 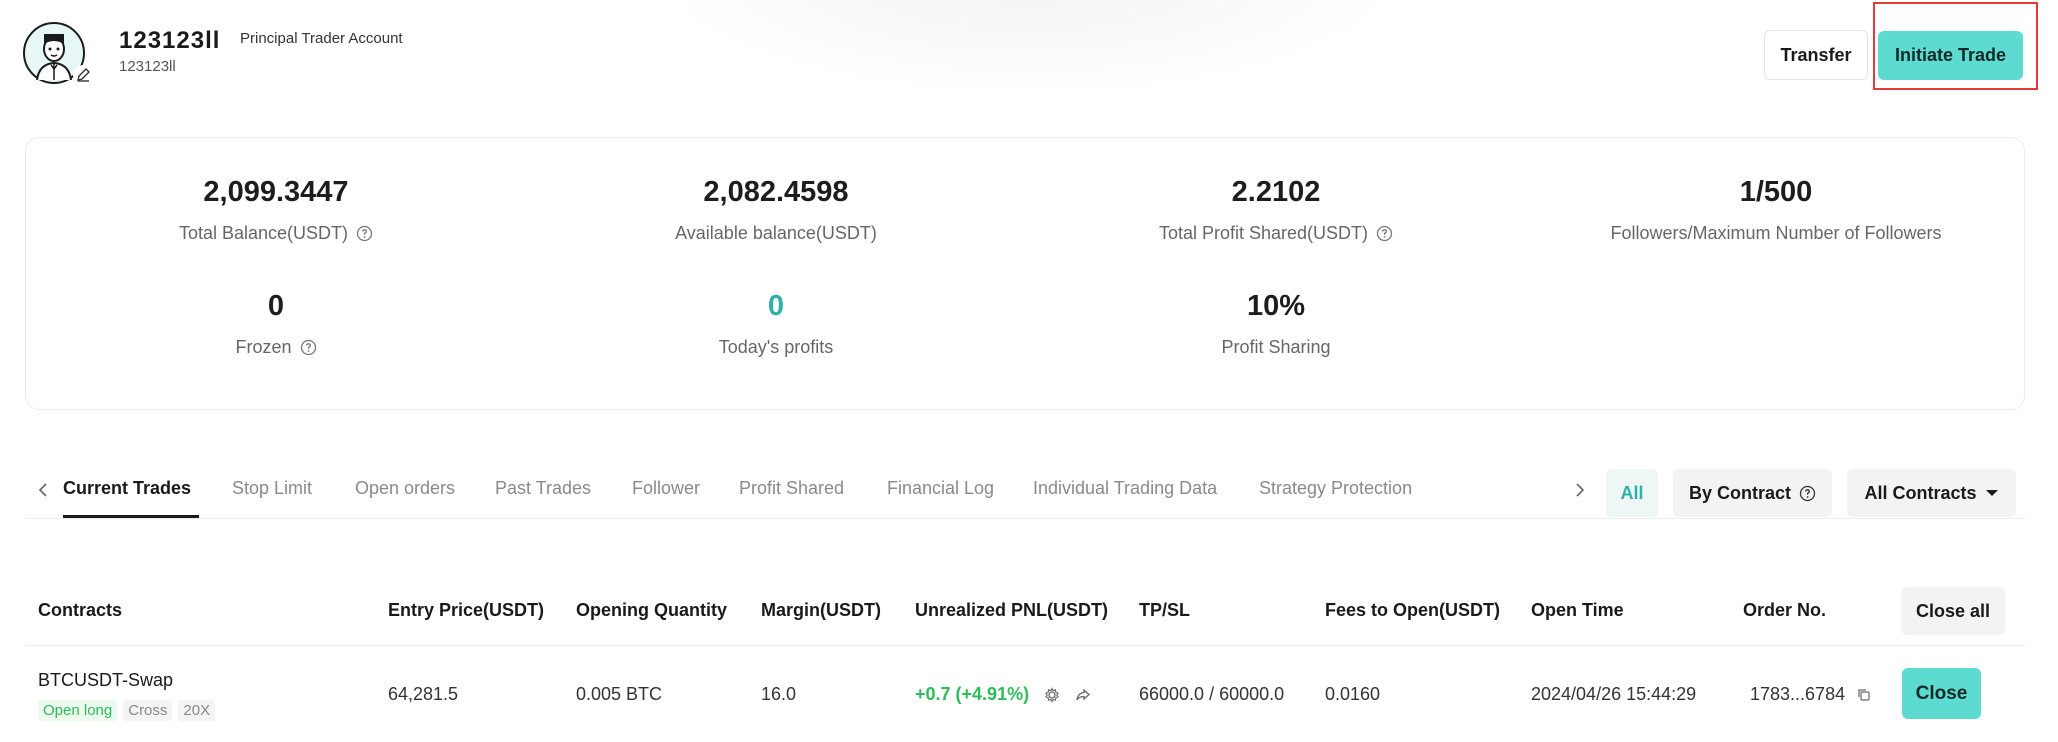 I want to click on stat-label: Today's profits, so click(x=776, y=347).